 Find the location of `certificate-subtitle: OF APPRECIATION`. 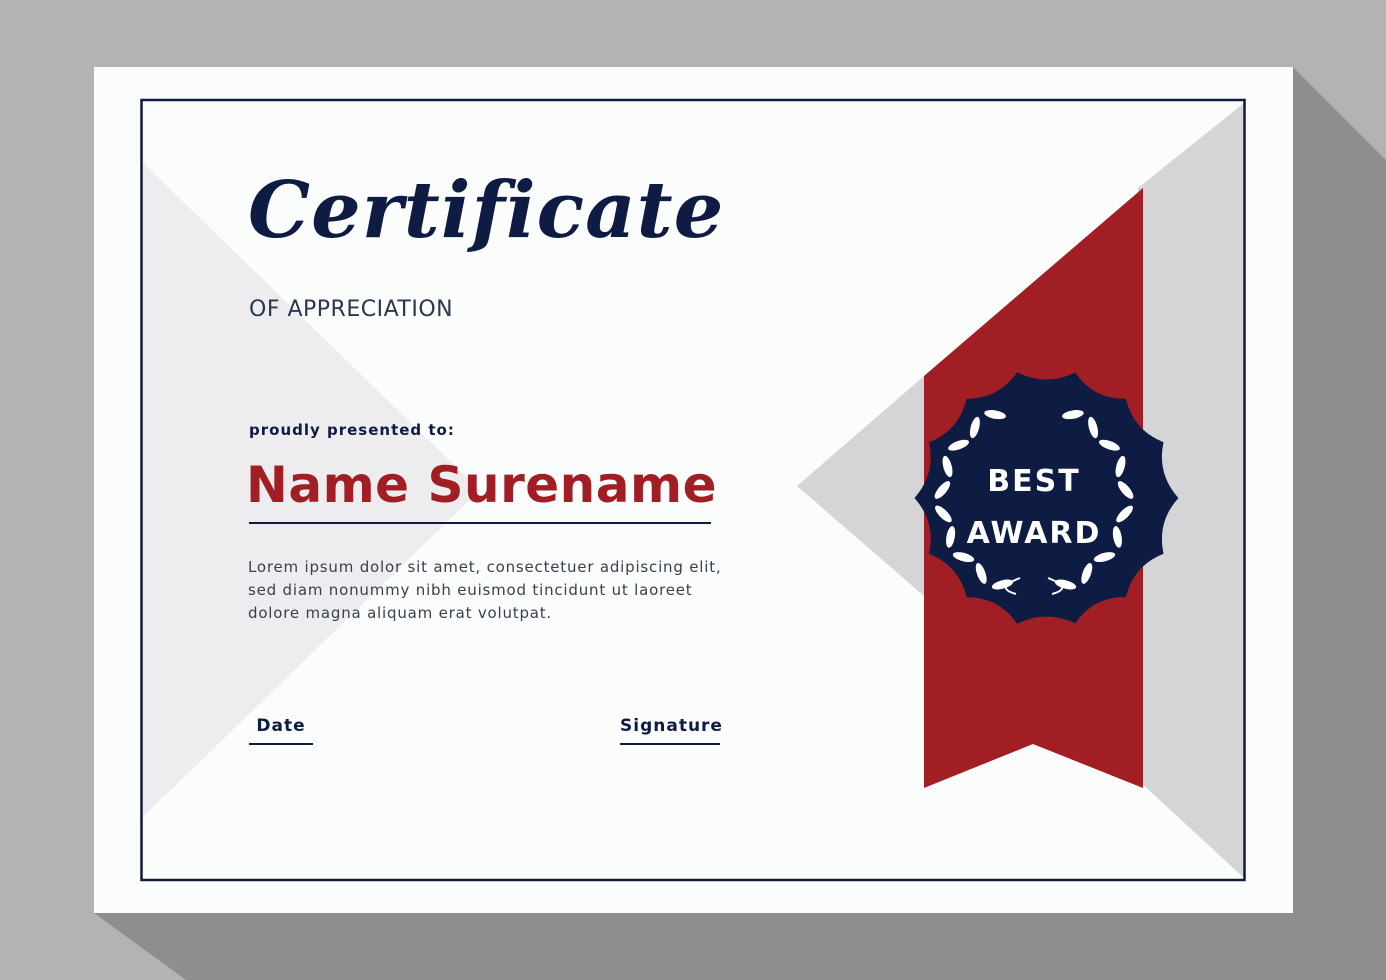

certificate-subtitle: OF APPRECIATION is located at coordinates (351, 309).